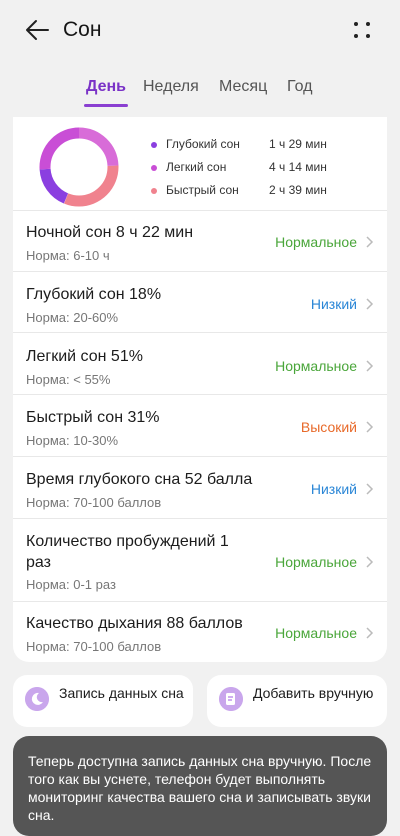 The image size is (400, 836). I want to click on active-tab-indicator, so click(106, 105).